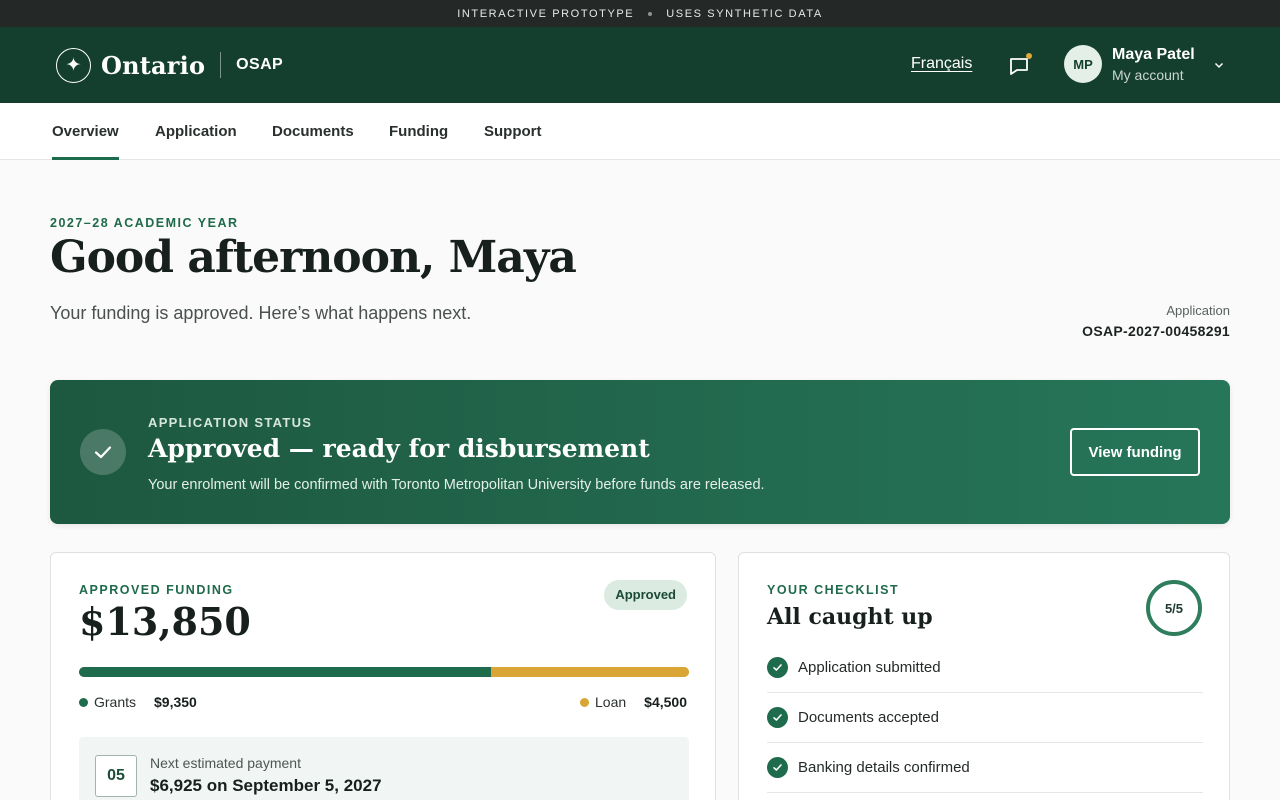 This screenshot has width=1280, height=800. What do you see at coordinates (285, 672) in the screenshot?
I see `grants-segment` at bounding box center [285, 672].